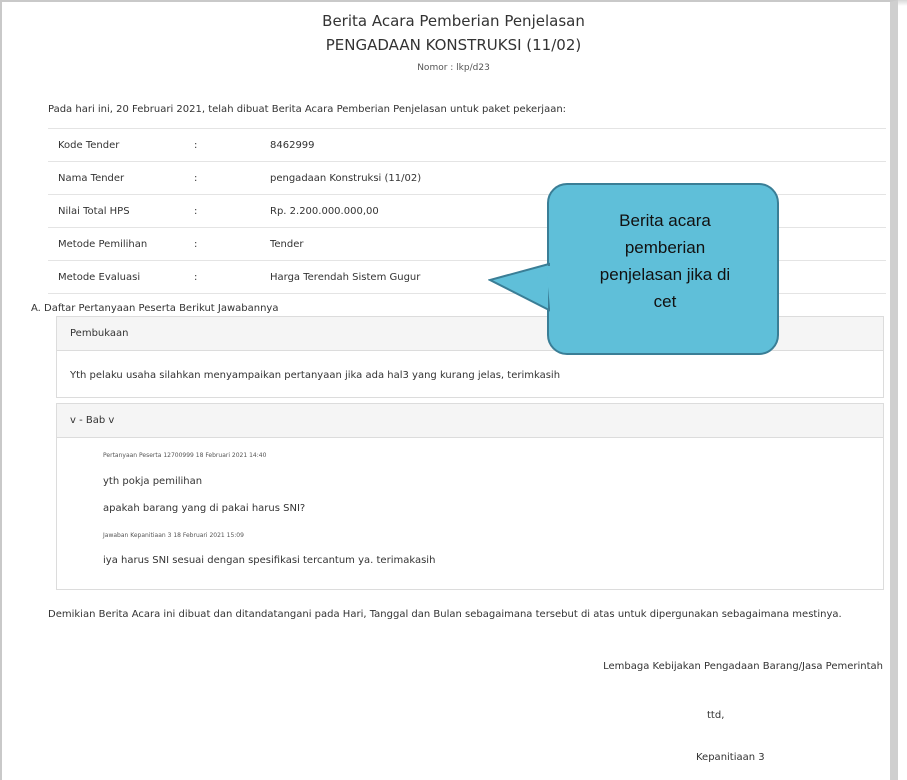 The height and width of the screenshot is (780, 907). Describe the element at coordinates (121, 277) in the screenshot. I see `row-label: Metode Evaluasi` at that location.